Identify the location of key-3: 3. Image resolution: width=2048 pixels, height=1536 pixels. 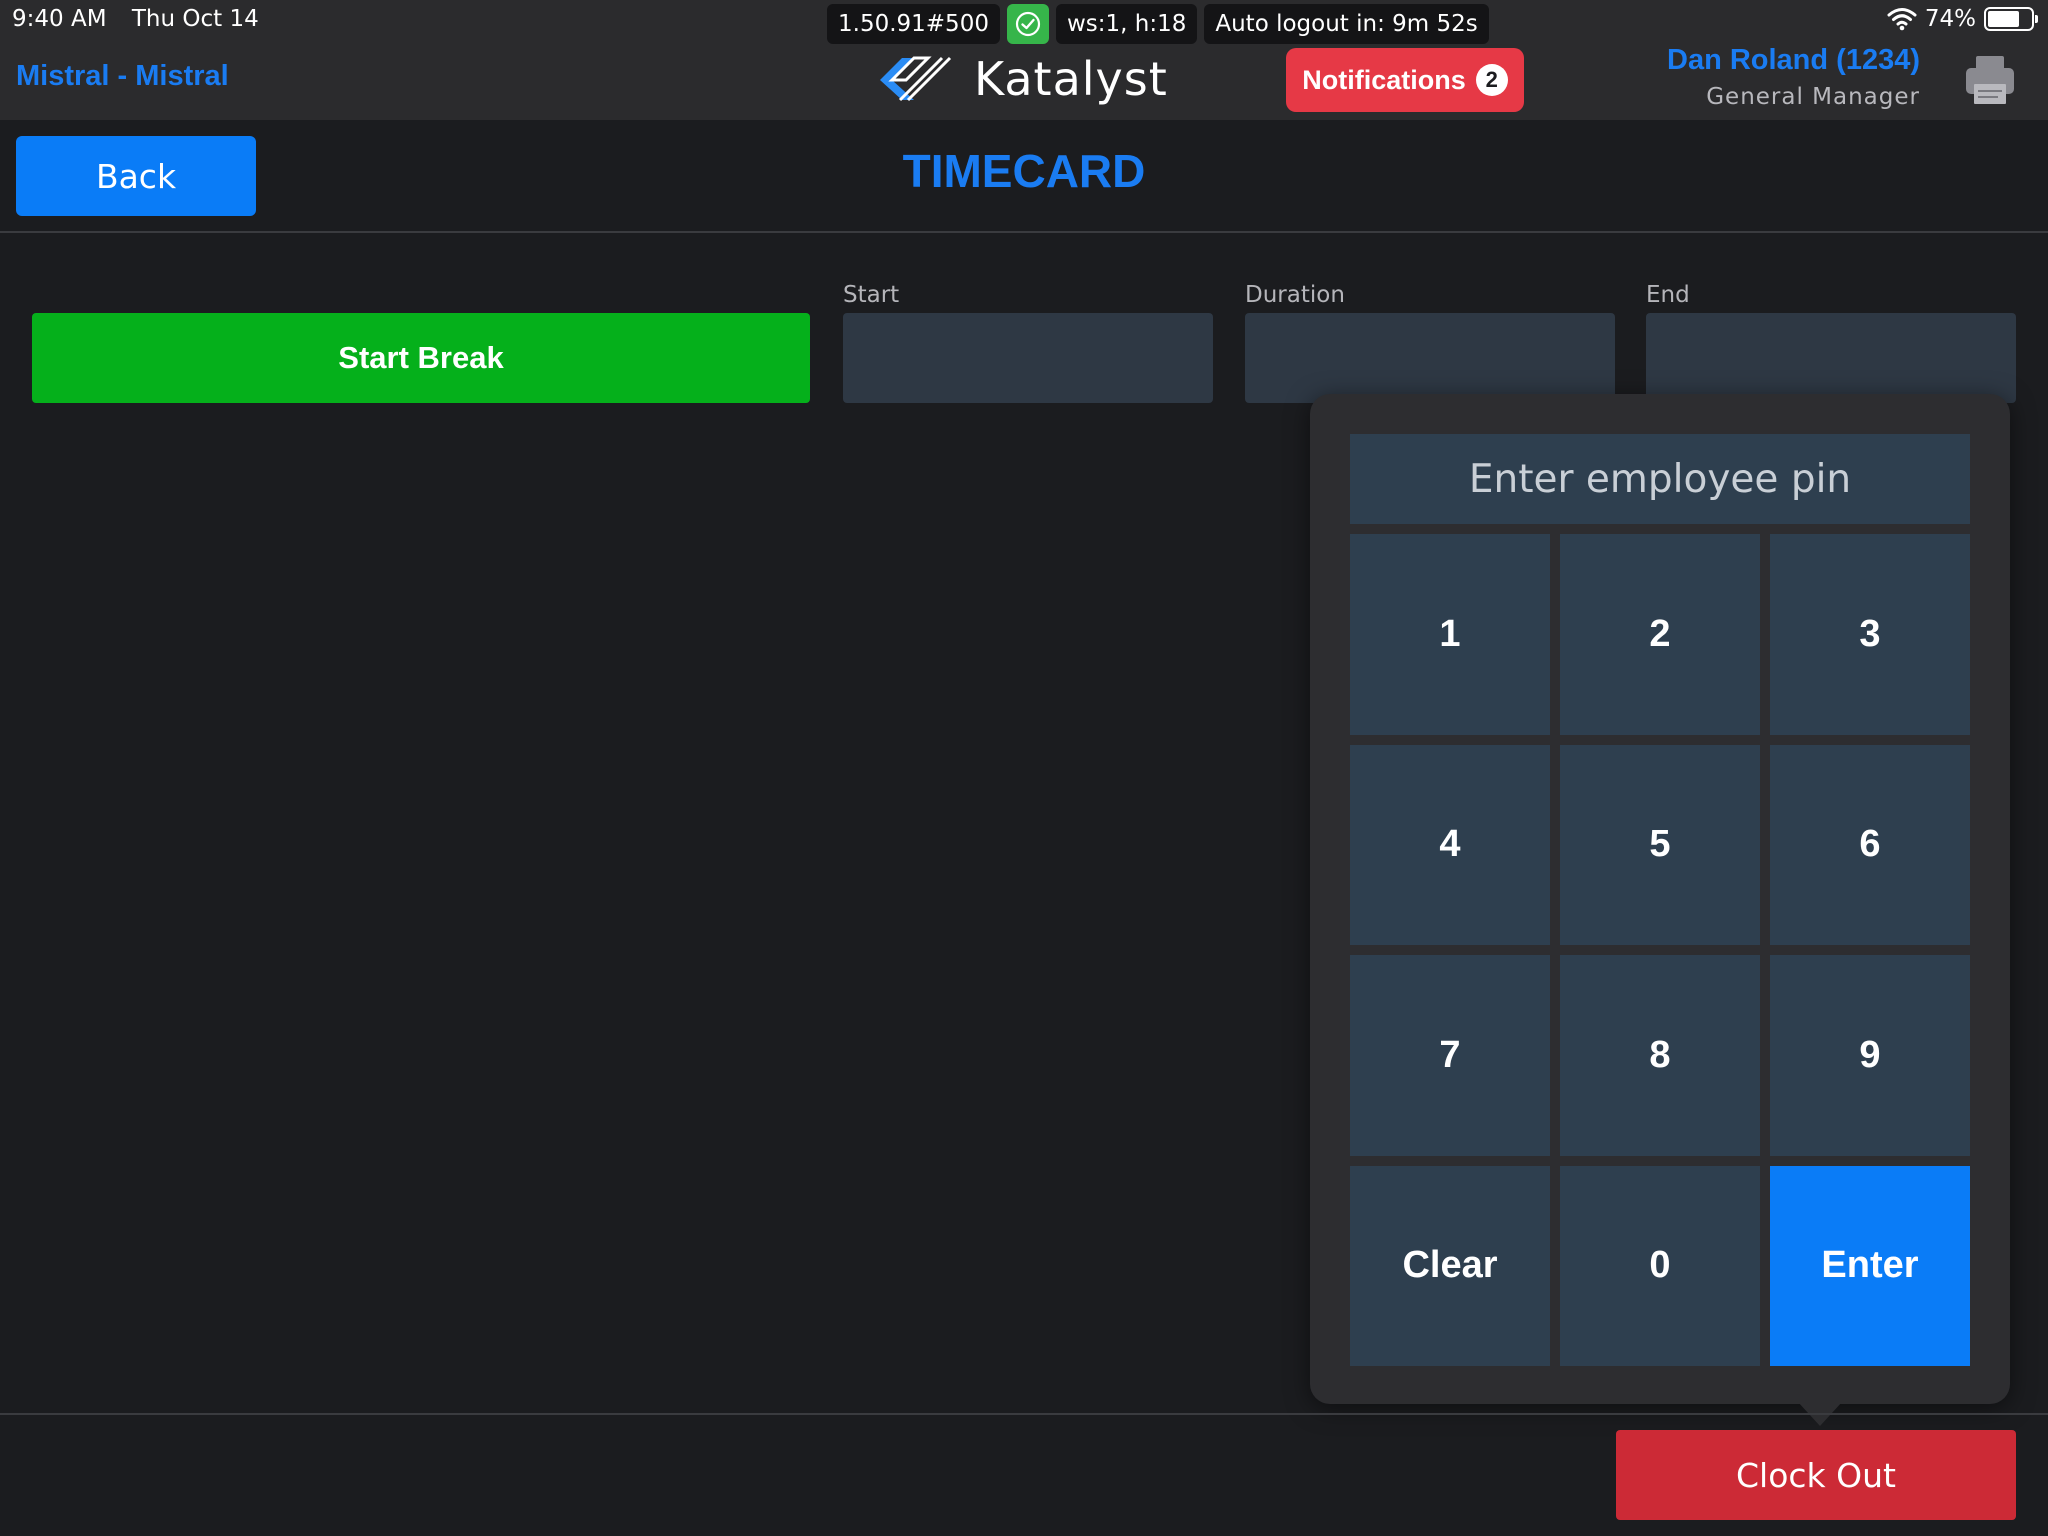
(1870, 634).